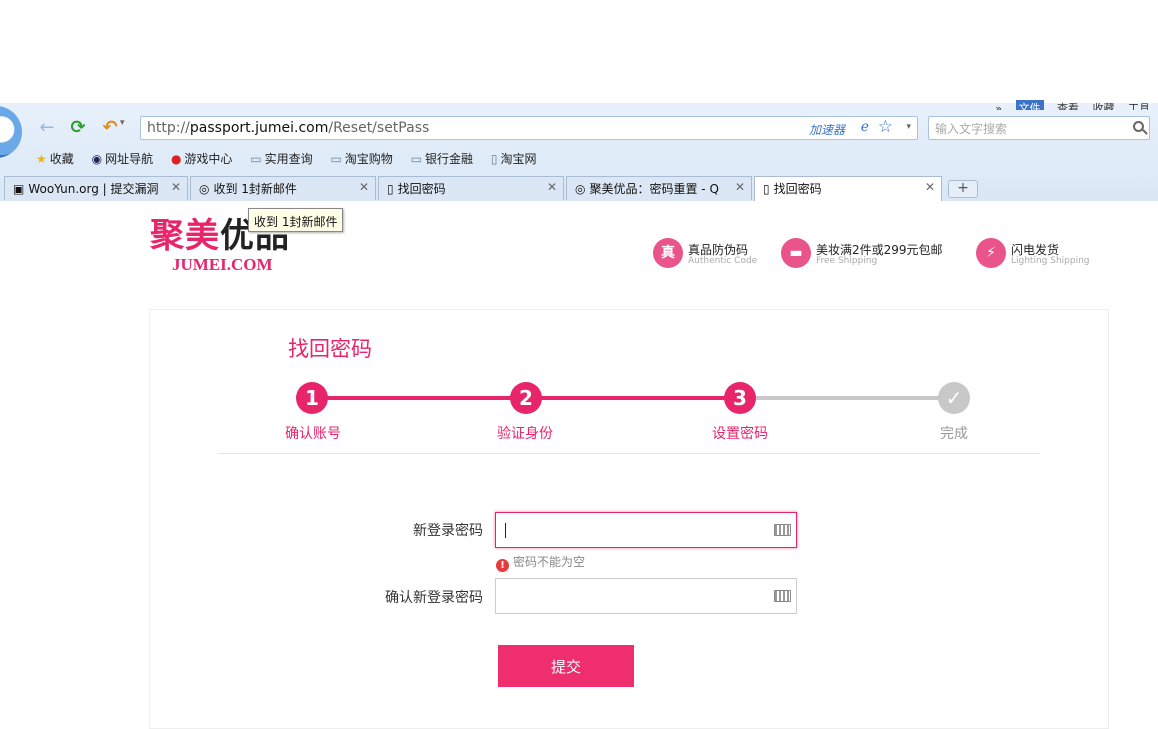 The image size is (1158, 729). Describe the element at coordinates (288, 159) in the screenshot. I see `bookmark-label: 实用查询` at that location.